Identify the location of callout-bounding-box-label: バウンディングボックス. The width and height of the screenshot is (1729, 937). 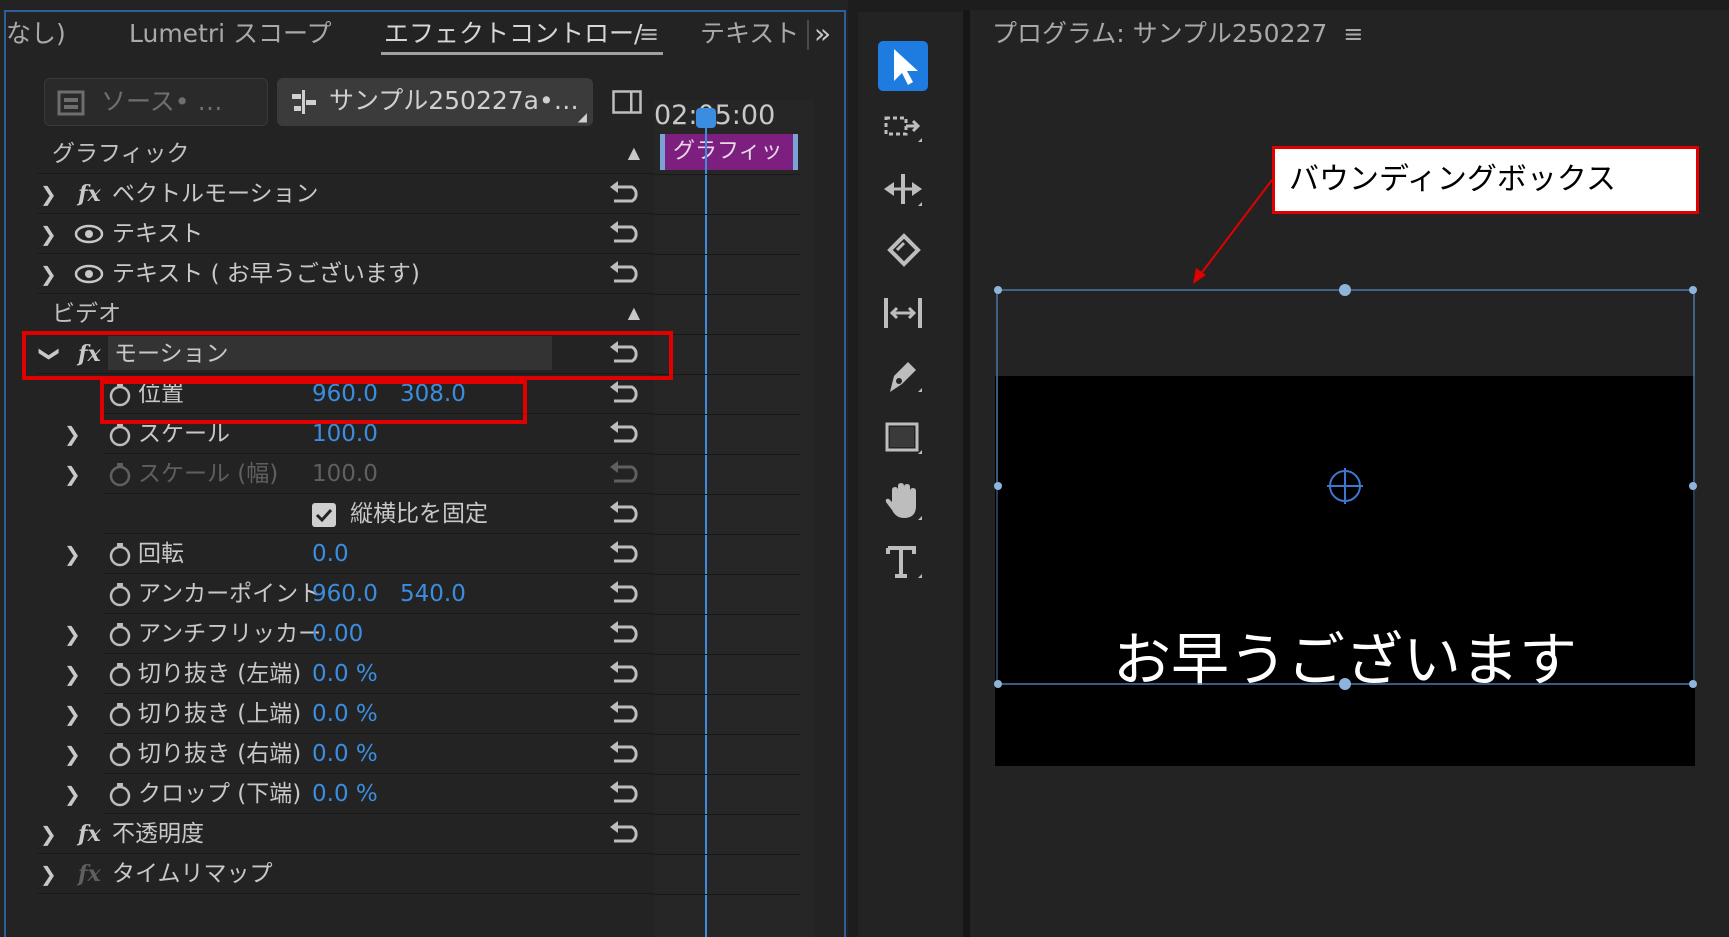
(1485, 180).